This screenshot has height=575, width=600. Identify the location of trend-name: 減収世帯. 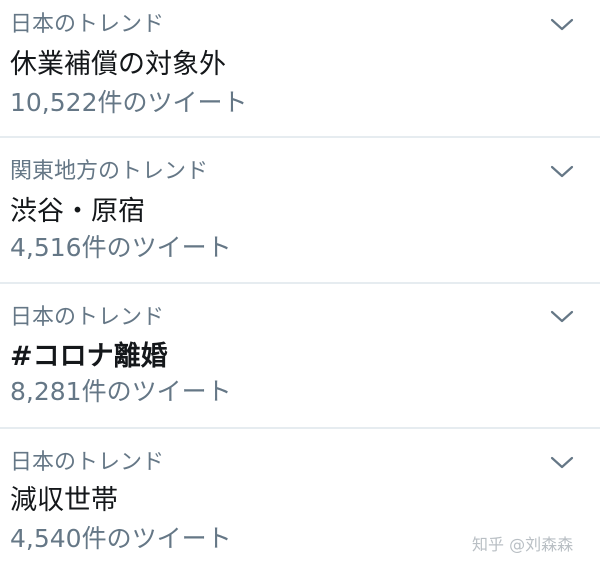
(64, 500).